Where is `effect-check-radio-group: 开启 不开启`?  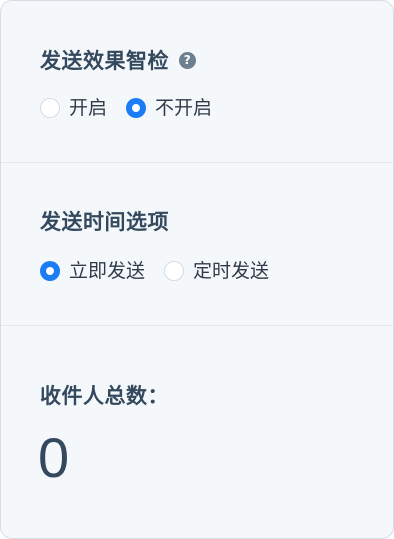
effect-check-radio-group: 开启 不开启 is located at coordinates (135, 108).